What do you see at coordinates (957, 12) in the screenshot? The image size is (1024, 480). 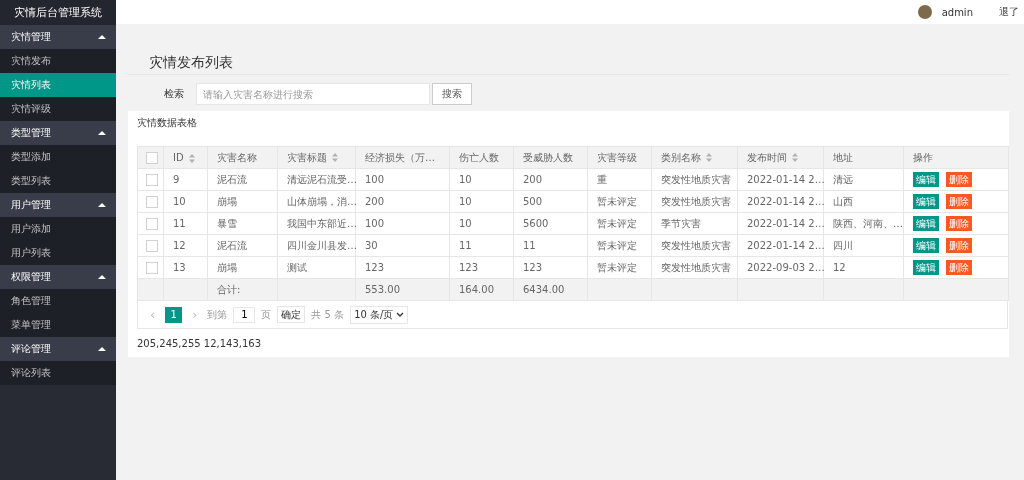 I see `user-name: admin` at bounding box center [957, 12].